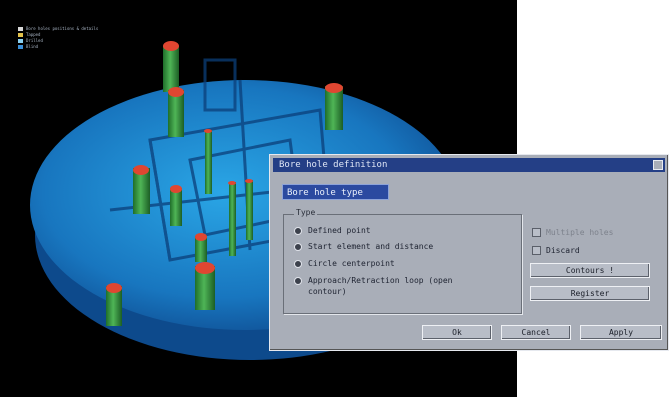  I want to click on discard-checkbox: Discard, so click(556, 250).